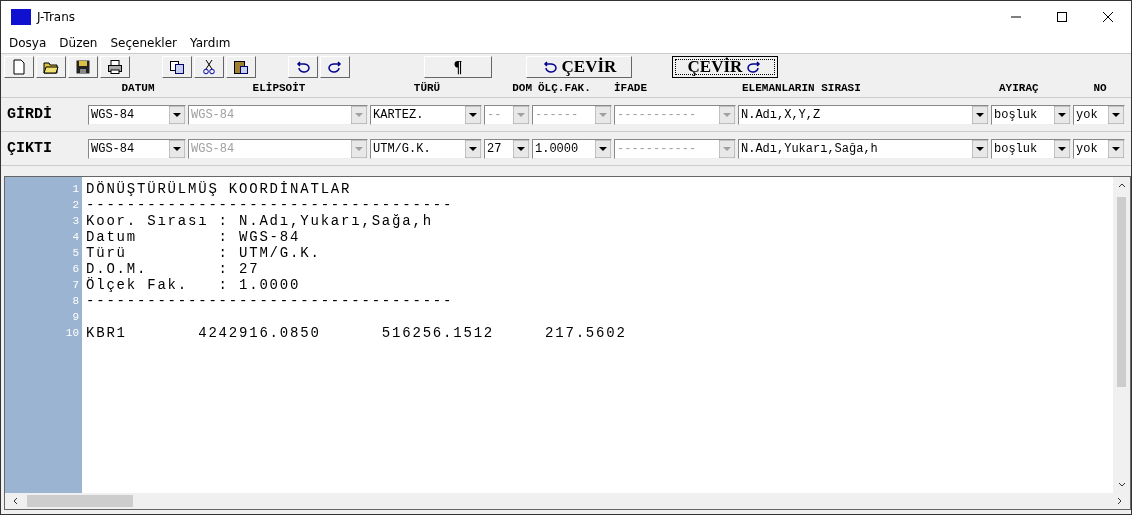 The image size is (1132, 515). Describe the element at coordinates (29, 148) in the screenshot. I see `row-label: ÇIKTI` at that location.